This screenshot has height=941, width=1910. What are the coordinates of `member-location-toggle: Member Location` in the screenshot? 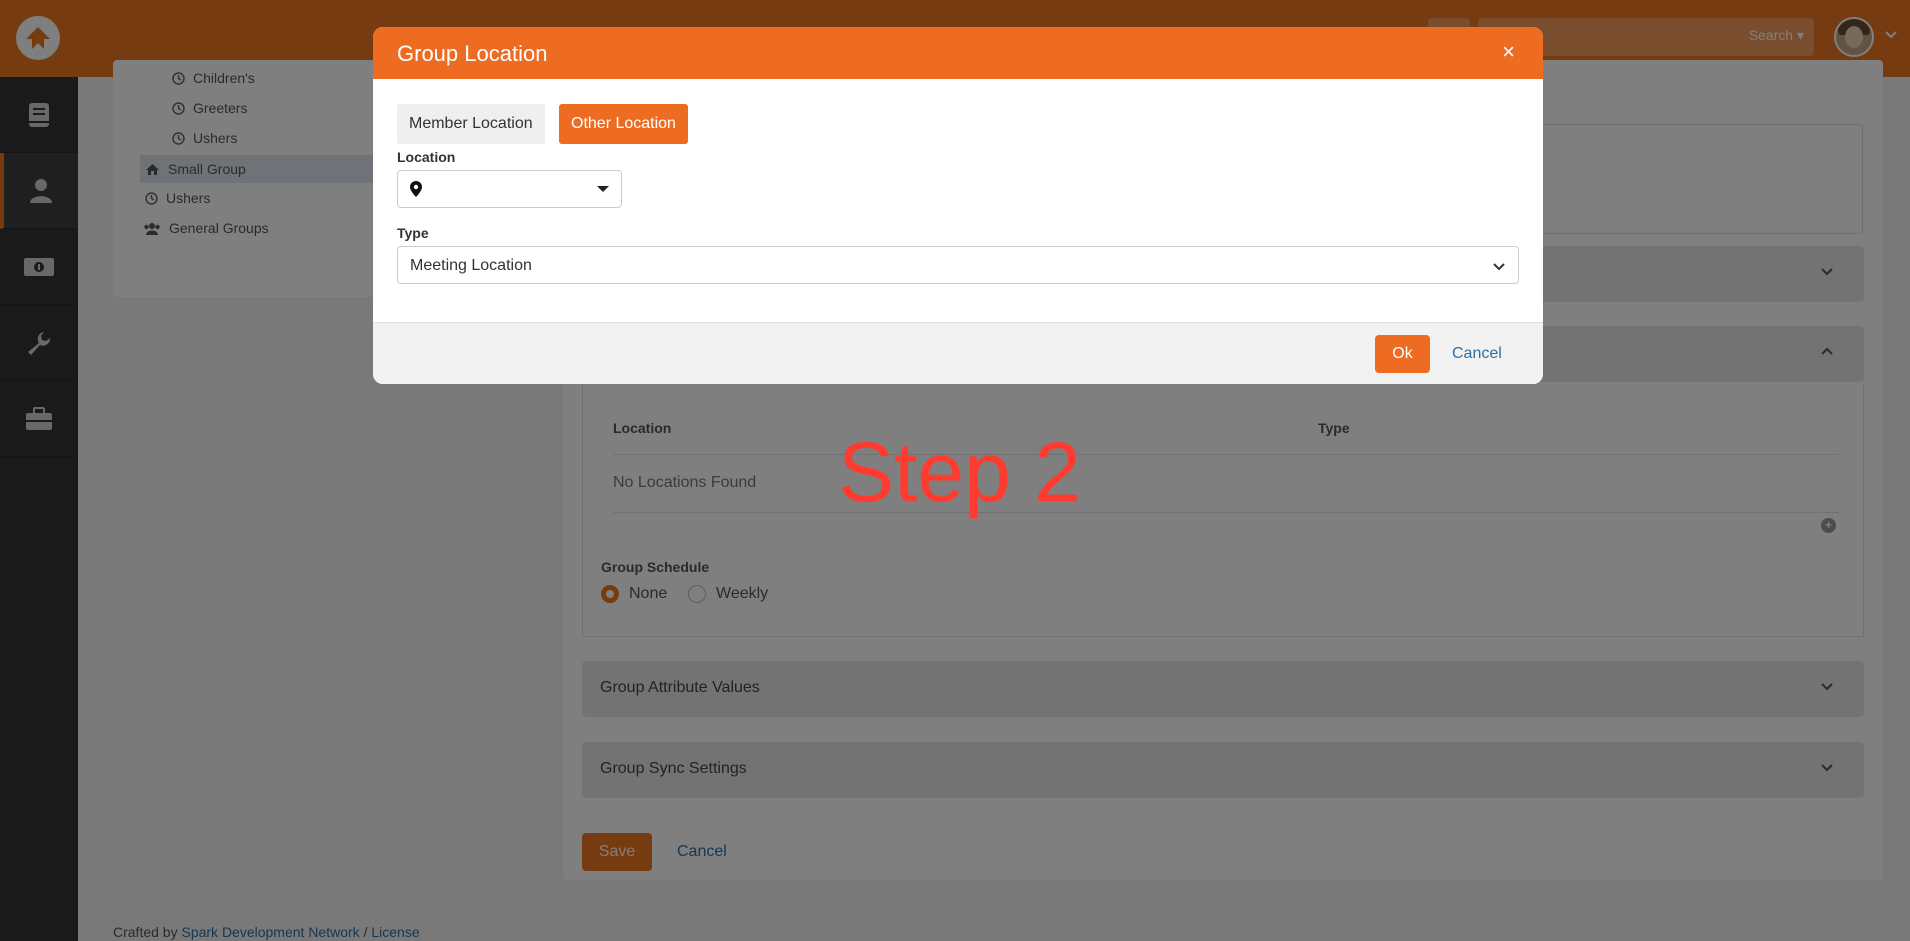 It's located at (471, 124).